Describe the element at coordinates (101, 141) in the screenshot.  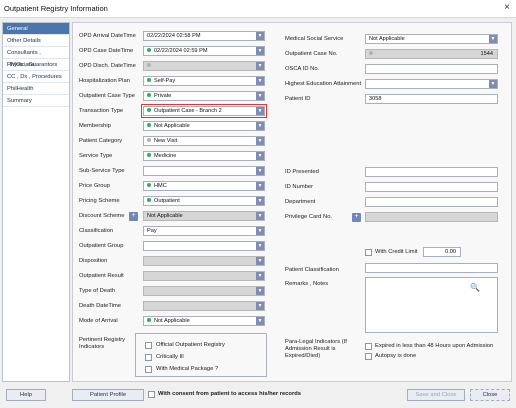
I see `field-label: Patient Category` at that location.